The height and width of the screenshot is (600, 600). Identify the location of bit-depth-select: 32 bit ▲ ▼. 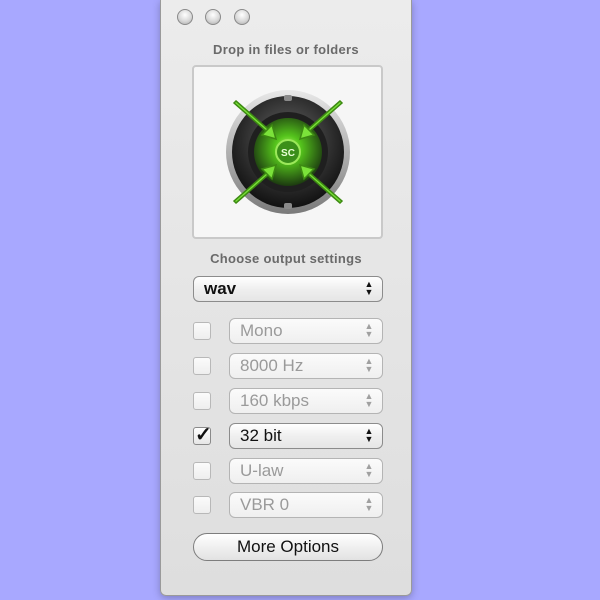
(306, 436).